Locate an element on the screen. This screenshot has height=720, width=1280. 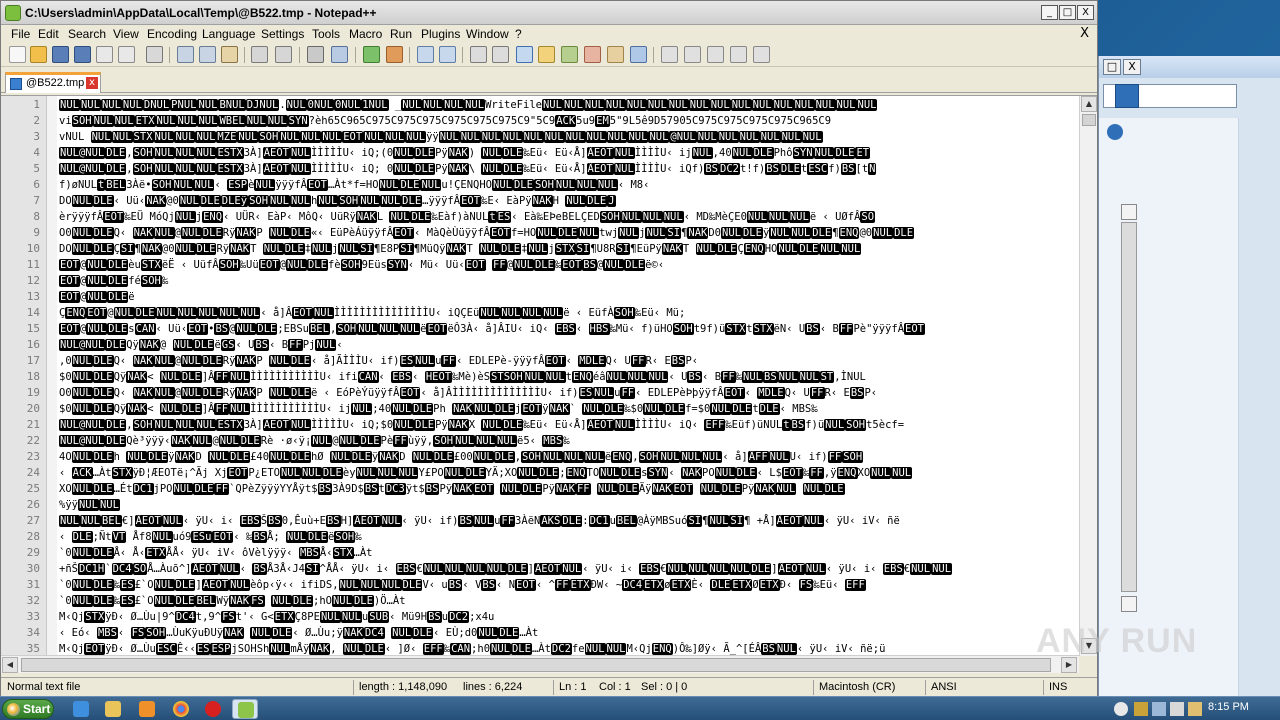
record-macro-icon is located at coordinates (669, 54).